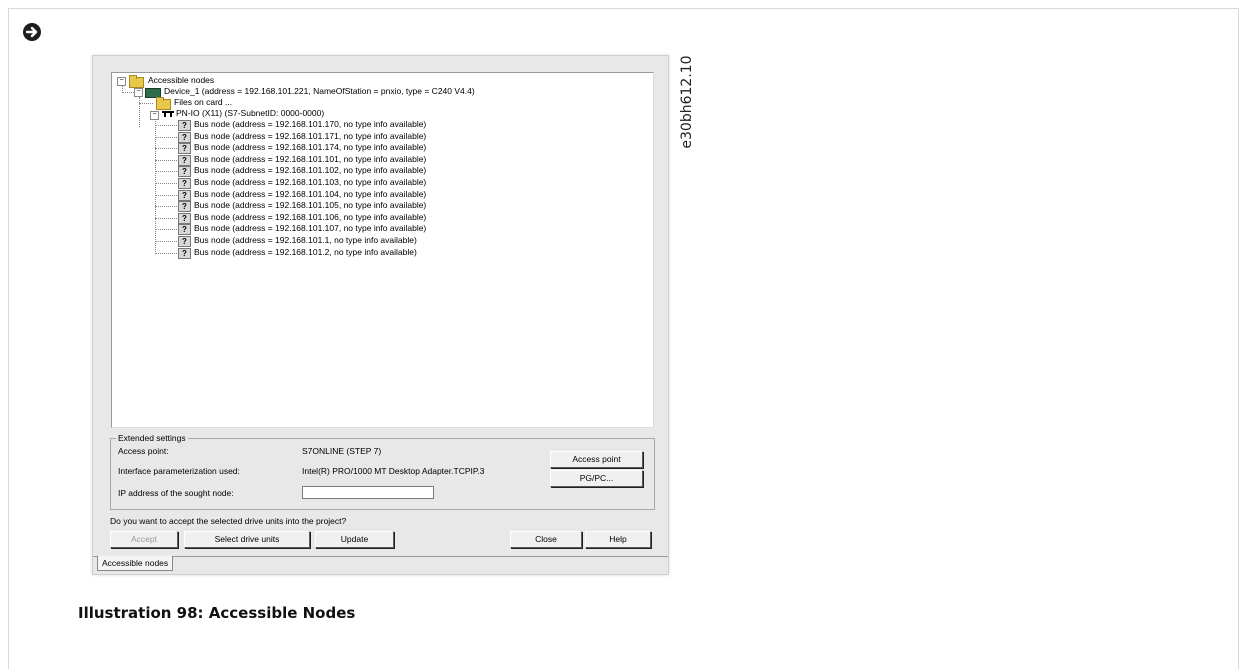 Image resolution: width=1240 pixels, height=669 pixels. I want to click on interface-label: Interface parameterization used:, so click(179, 471).